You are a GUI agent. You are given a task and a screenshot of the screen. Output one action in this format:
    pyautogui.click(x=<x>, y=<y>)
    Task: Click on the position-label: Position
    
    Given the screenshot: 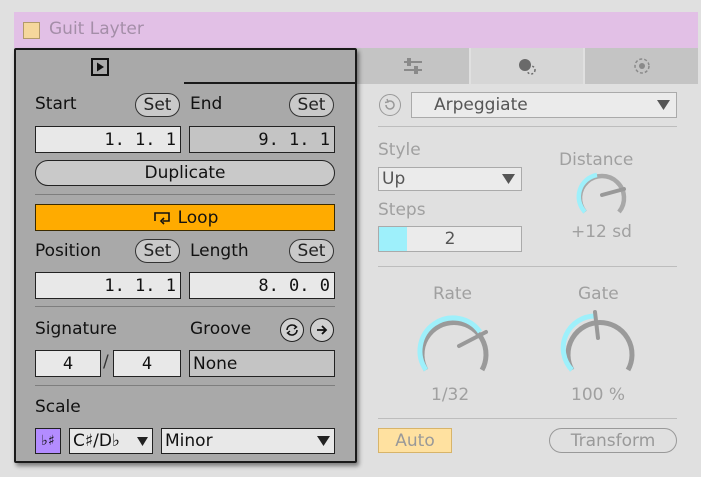 What is the action you would take?
    pyautogui.click(x=68, y=251)
    